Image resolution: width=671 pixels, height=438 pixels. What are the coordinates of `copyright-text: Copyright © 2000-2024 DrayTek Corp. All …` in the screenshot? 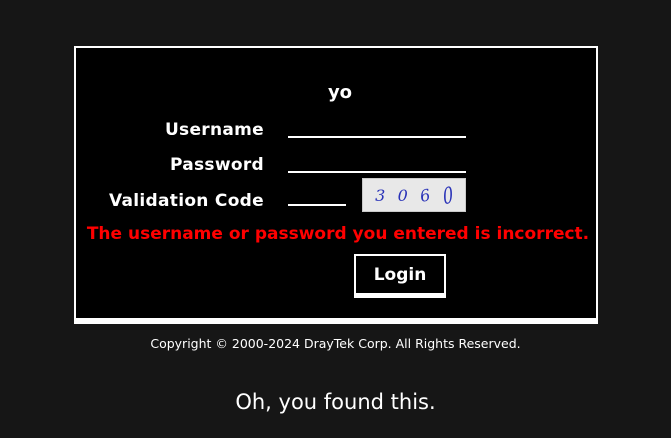 It's located at (335, 343).